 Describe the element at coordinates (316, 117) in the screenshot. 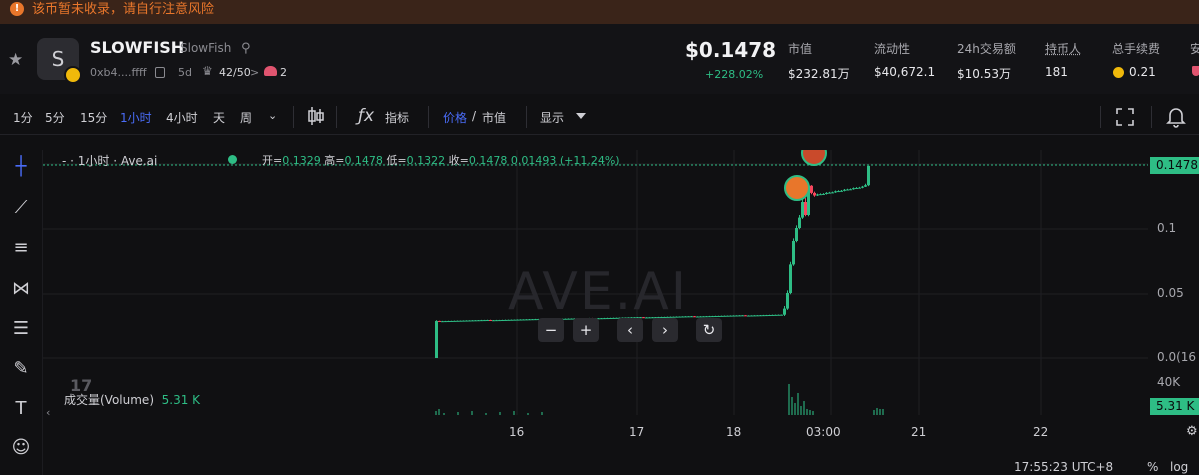

I see `candlestick-icon` at that location.